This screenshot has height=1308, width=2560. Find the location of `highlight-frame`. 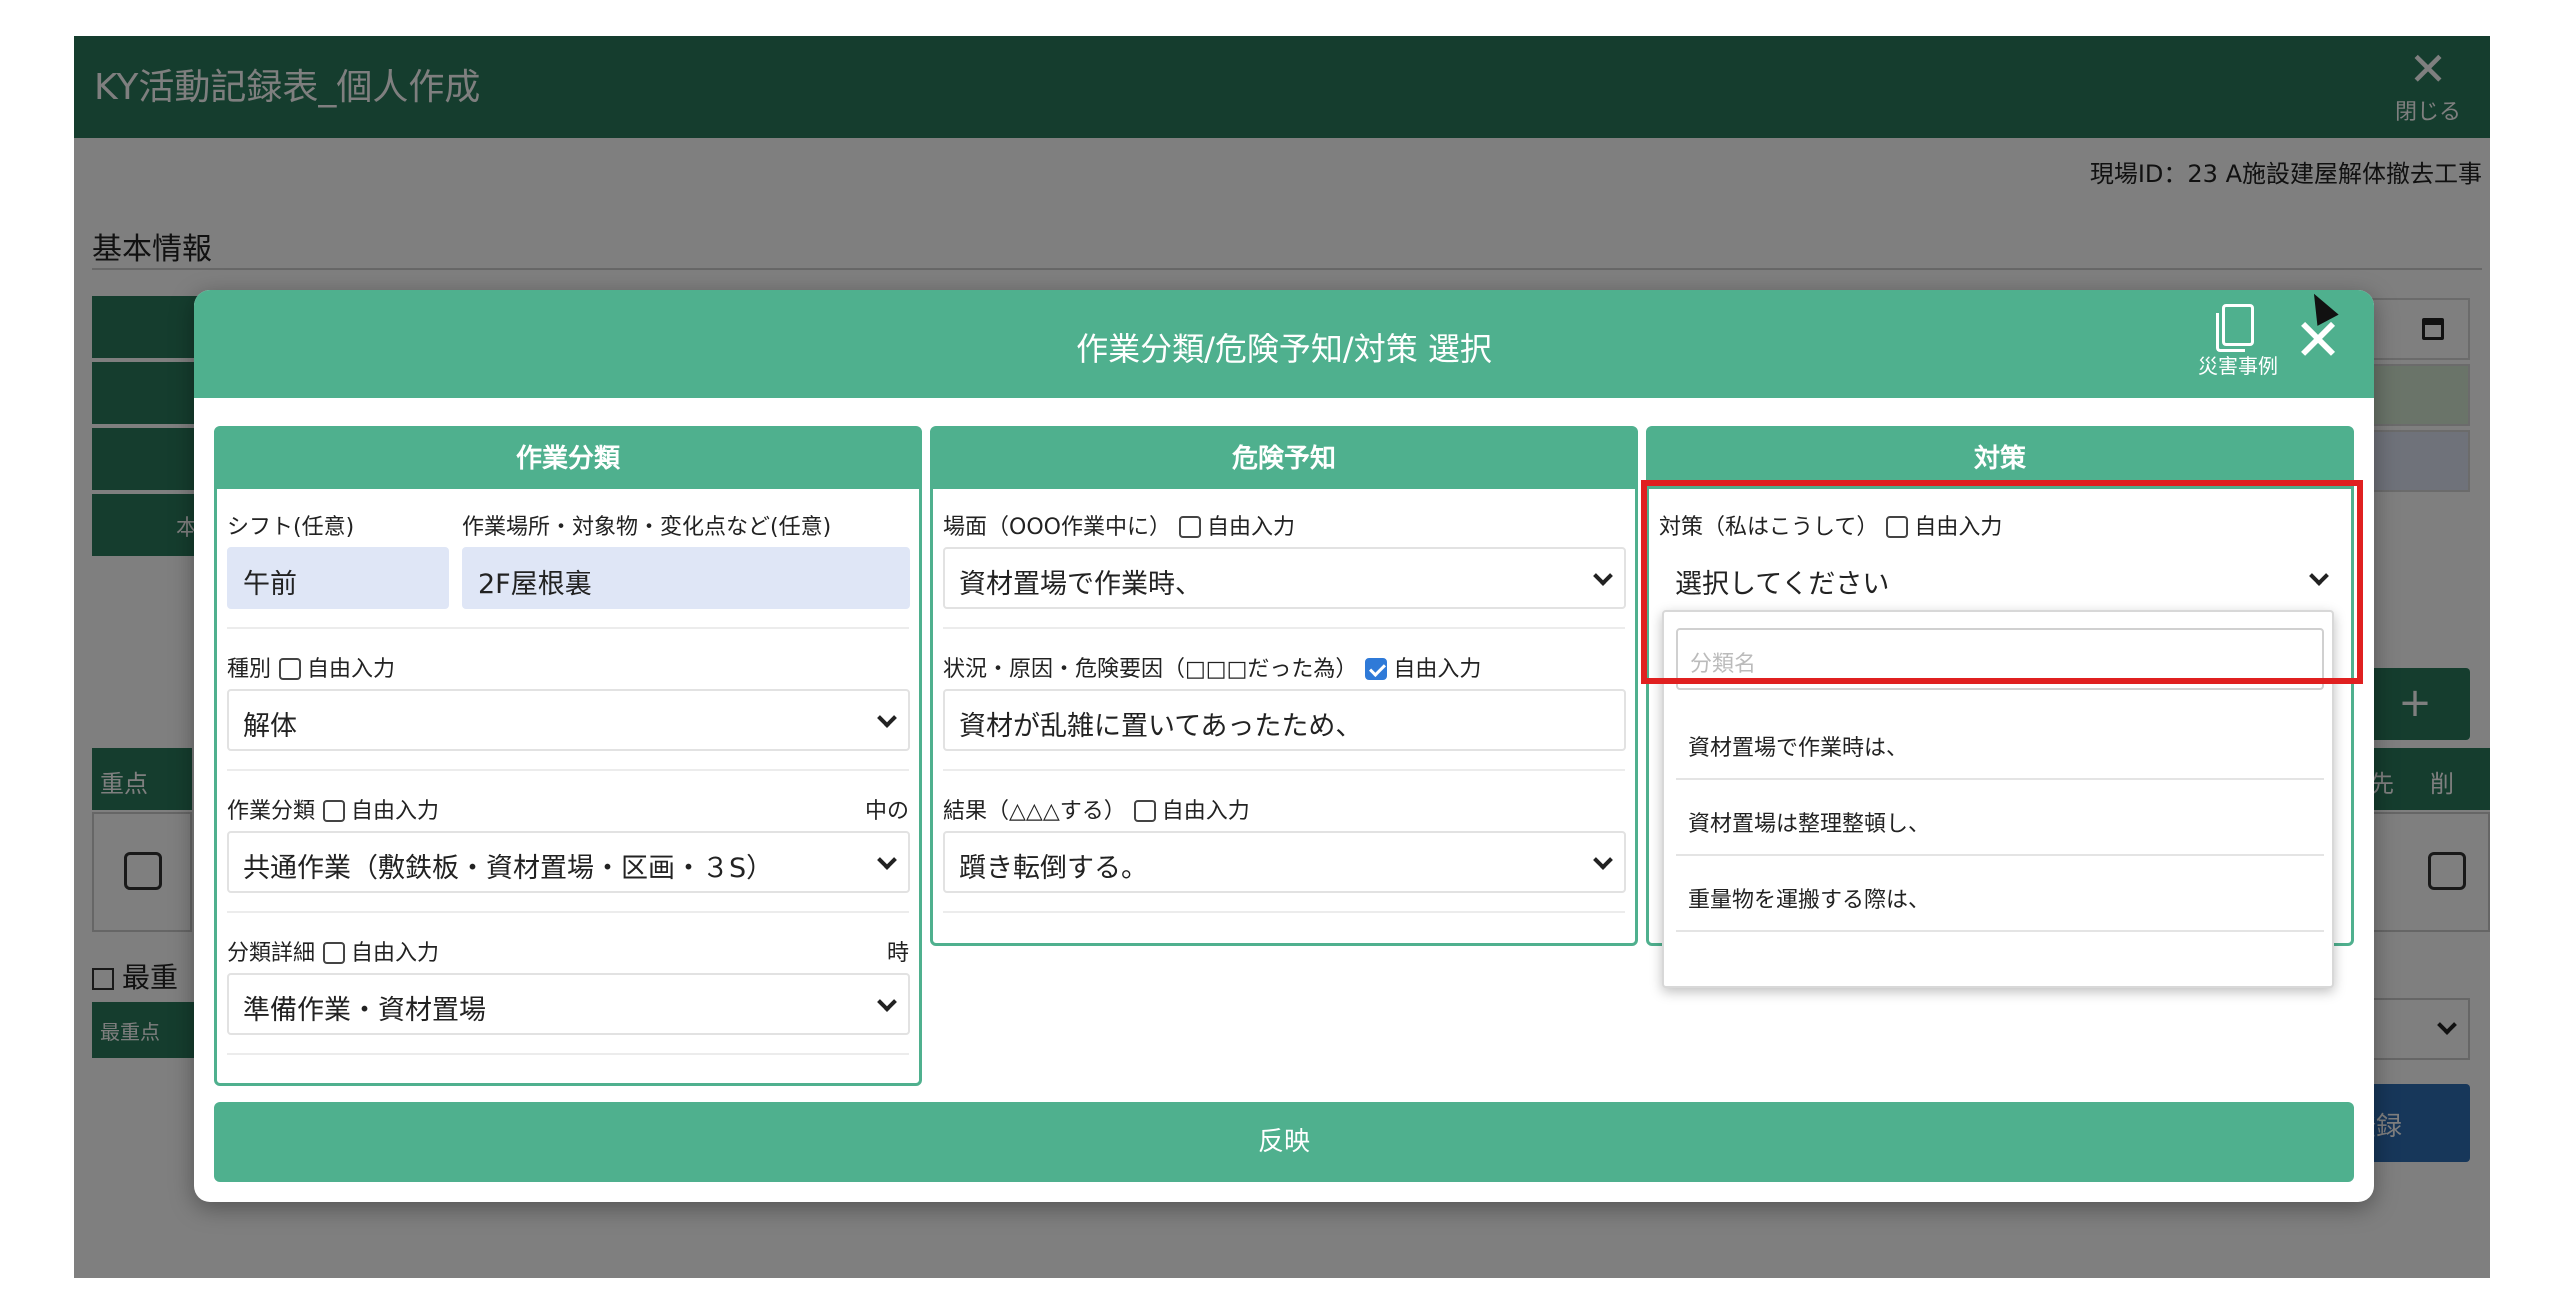

highlight-frame is located at coordinates (2002, 582).